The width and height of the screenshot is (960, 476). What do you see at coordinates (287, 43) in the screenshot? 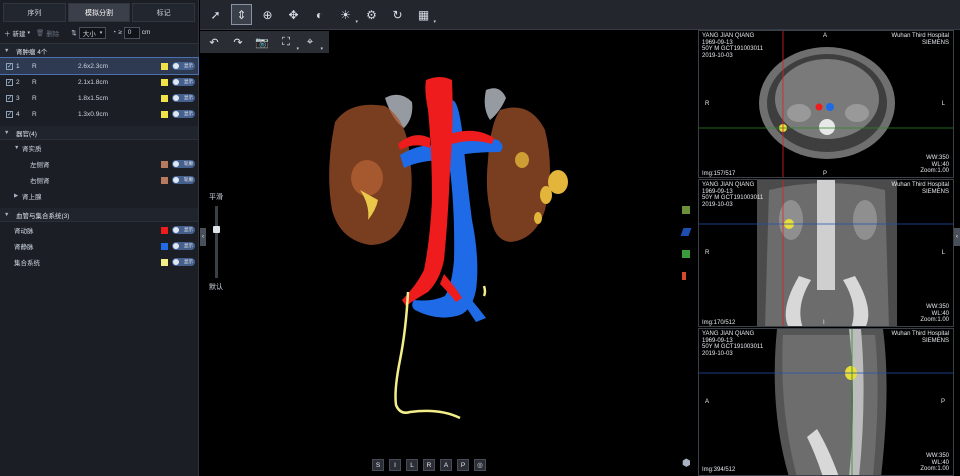
I see `capture-region-button: ⛶ ▾` at bounding box center [287, 43].